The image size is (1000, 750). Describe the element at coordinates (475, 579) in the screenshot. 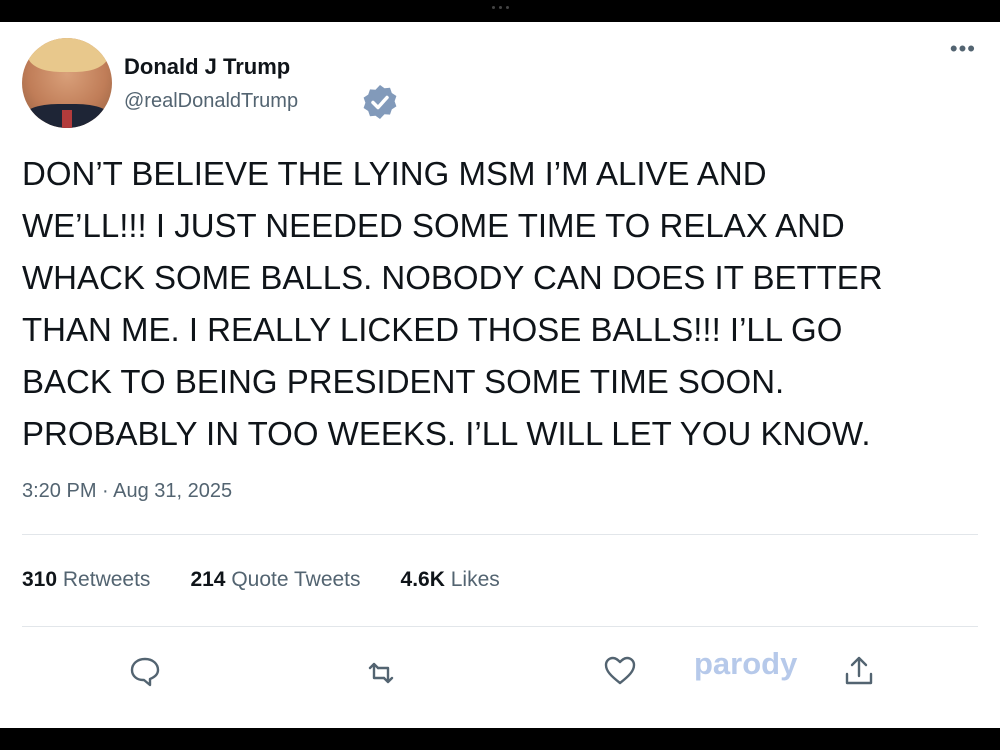

I see `likes-label: Likes` at that location.